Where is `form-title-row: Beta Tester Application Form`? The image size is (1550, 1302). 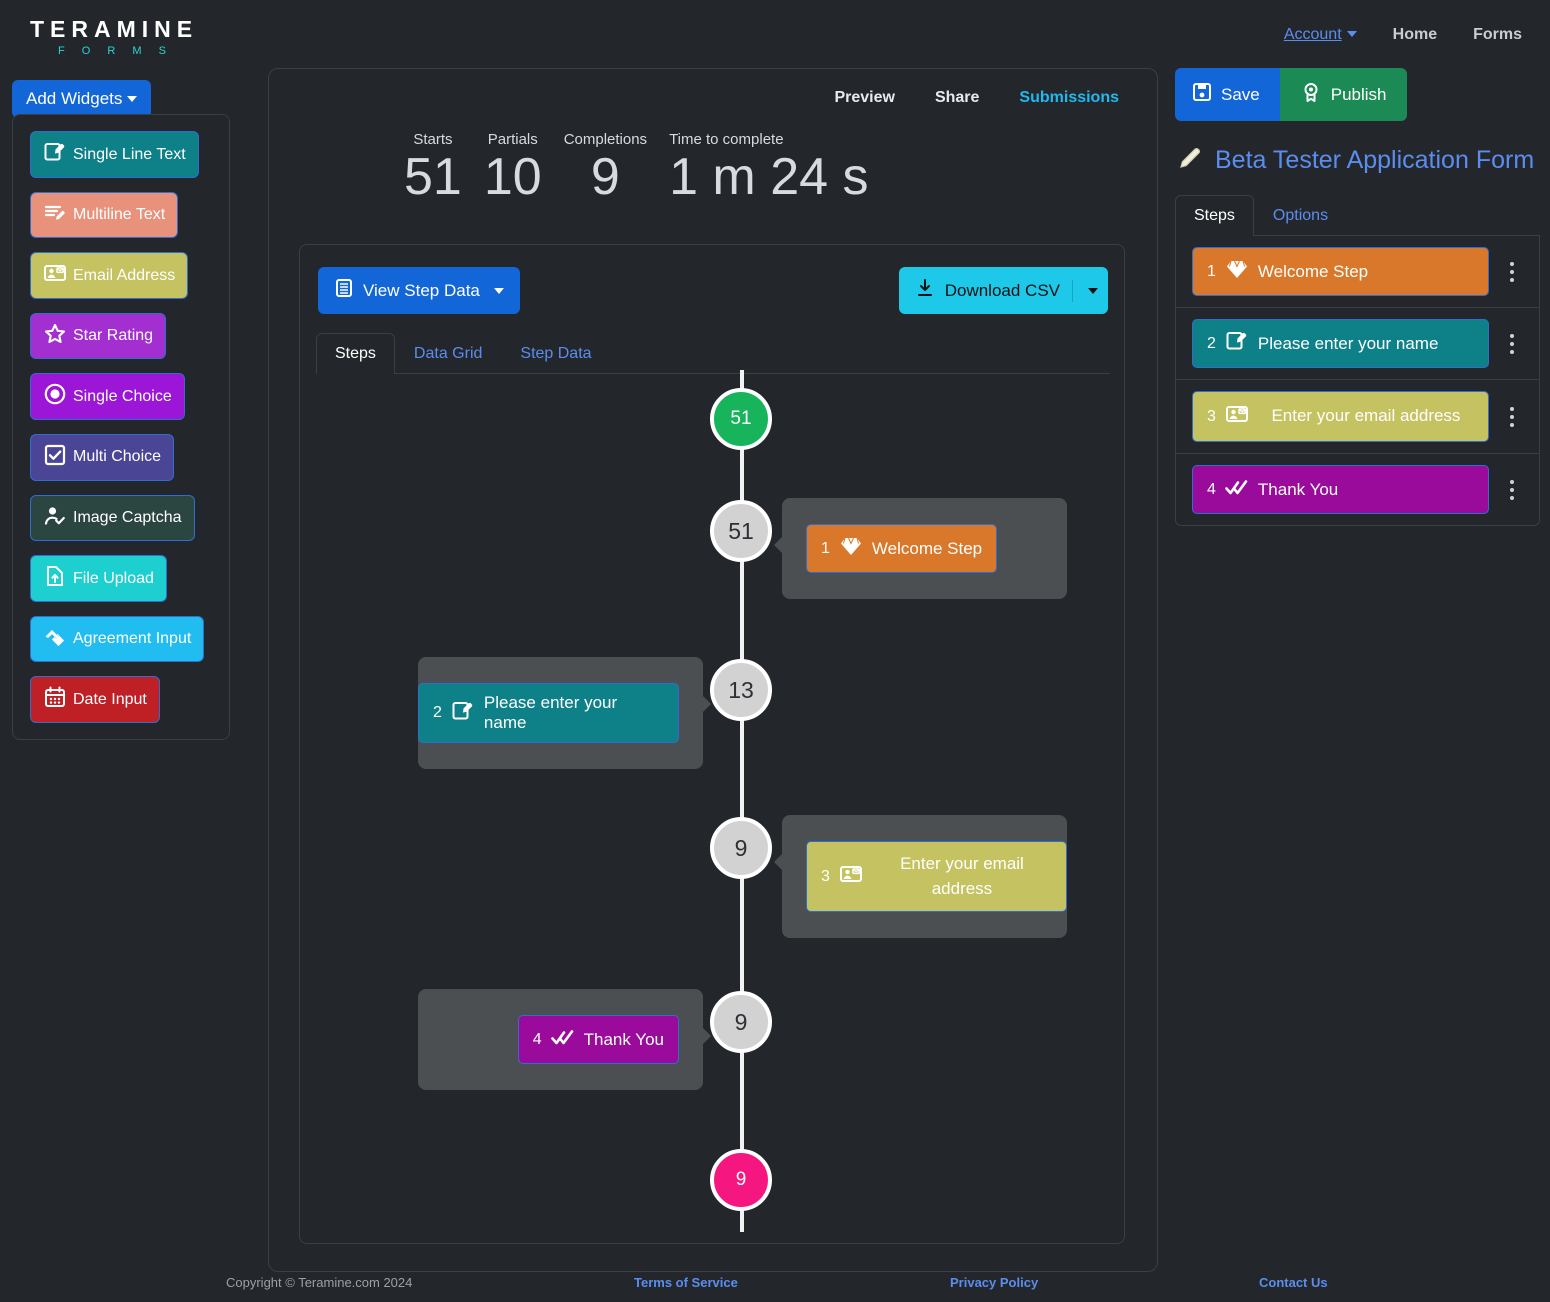
form-title-row: Beta Tester Application Form is located at coordinates (1357, 160).